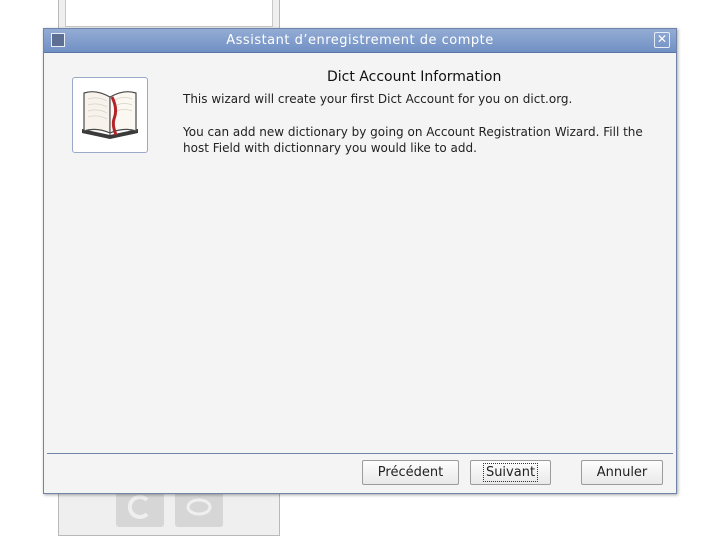 The width and height of the screenshot is (705, 536). I want to click on button-separator, so click(360, 453).